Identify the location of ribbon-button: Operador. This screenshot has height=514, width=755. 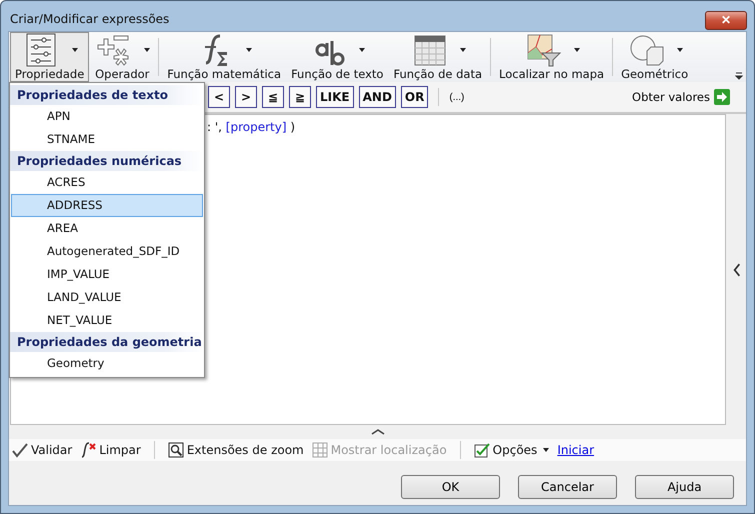
(122, 57).